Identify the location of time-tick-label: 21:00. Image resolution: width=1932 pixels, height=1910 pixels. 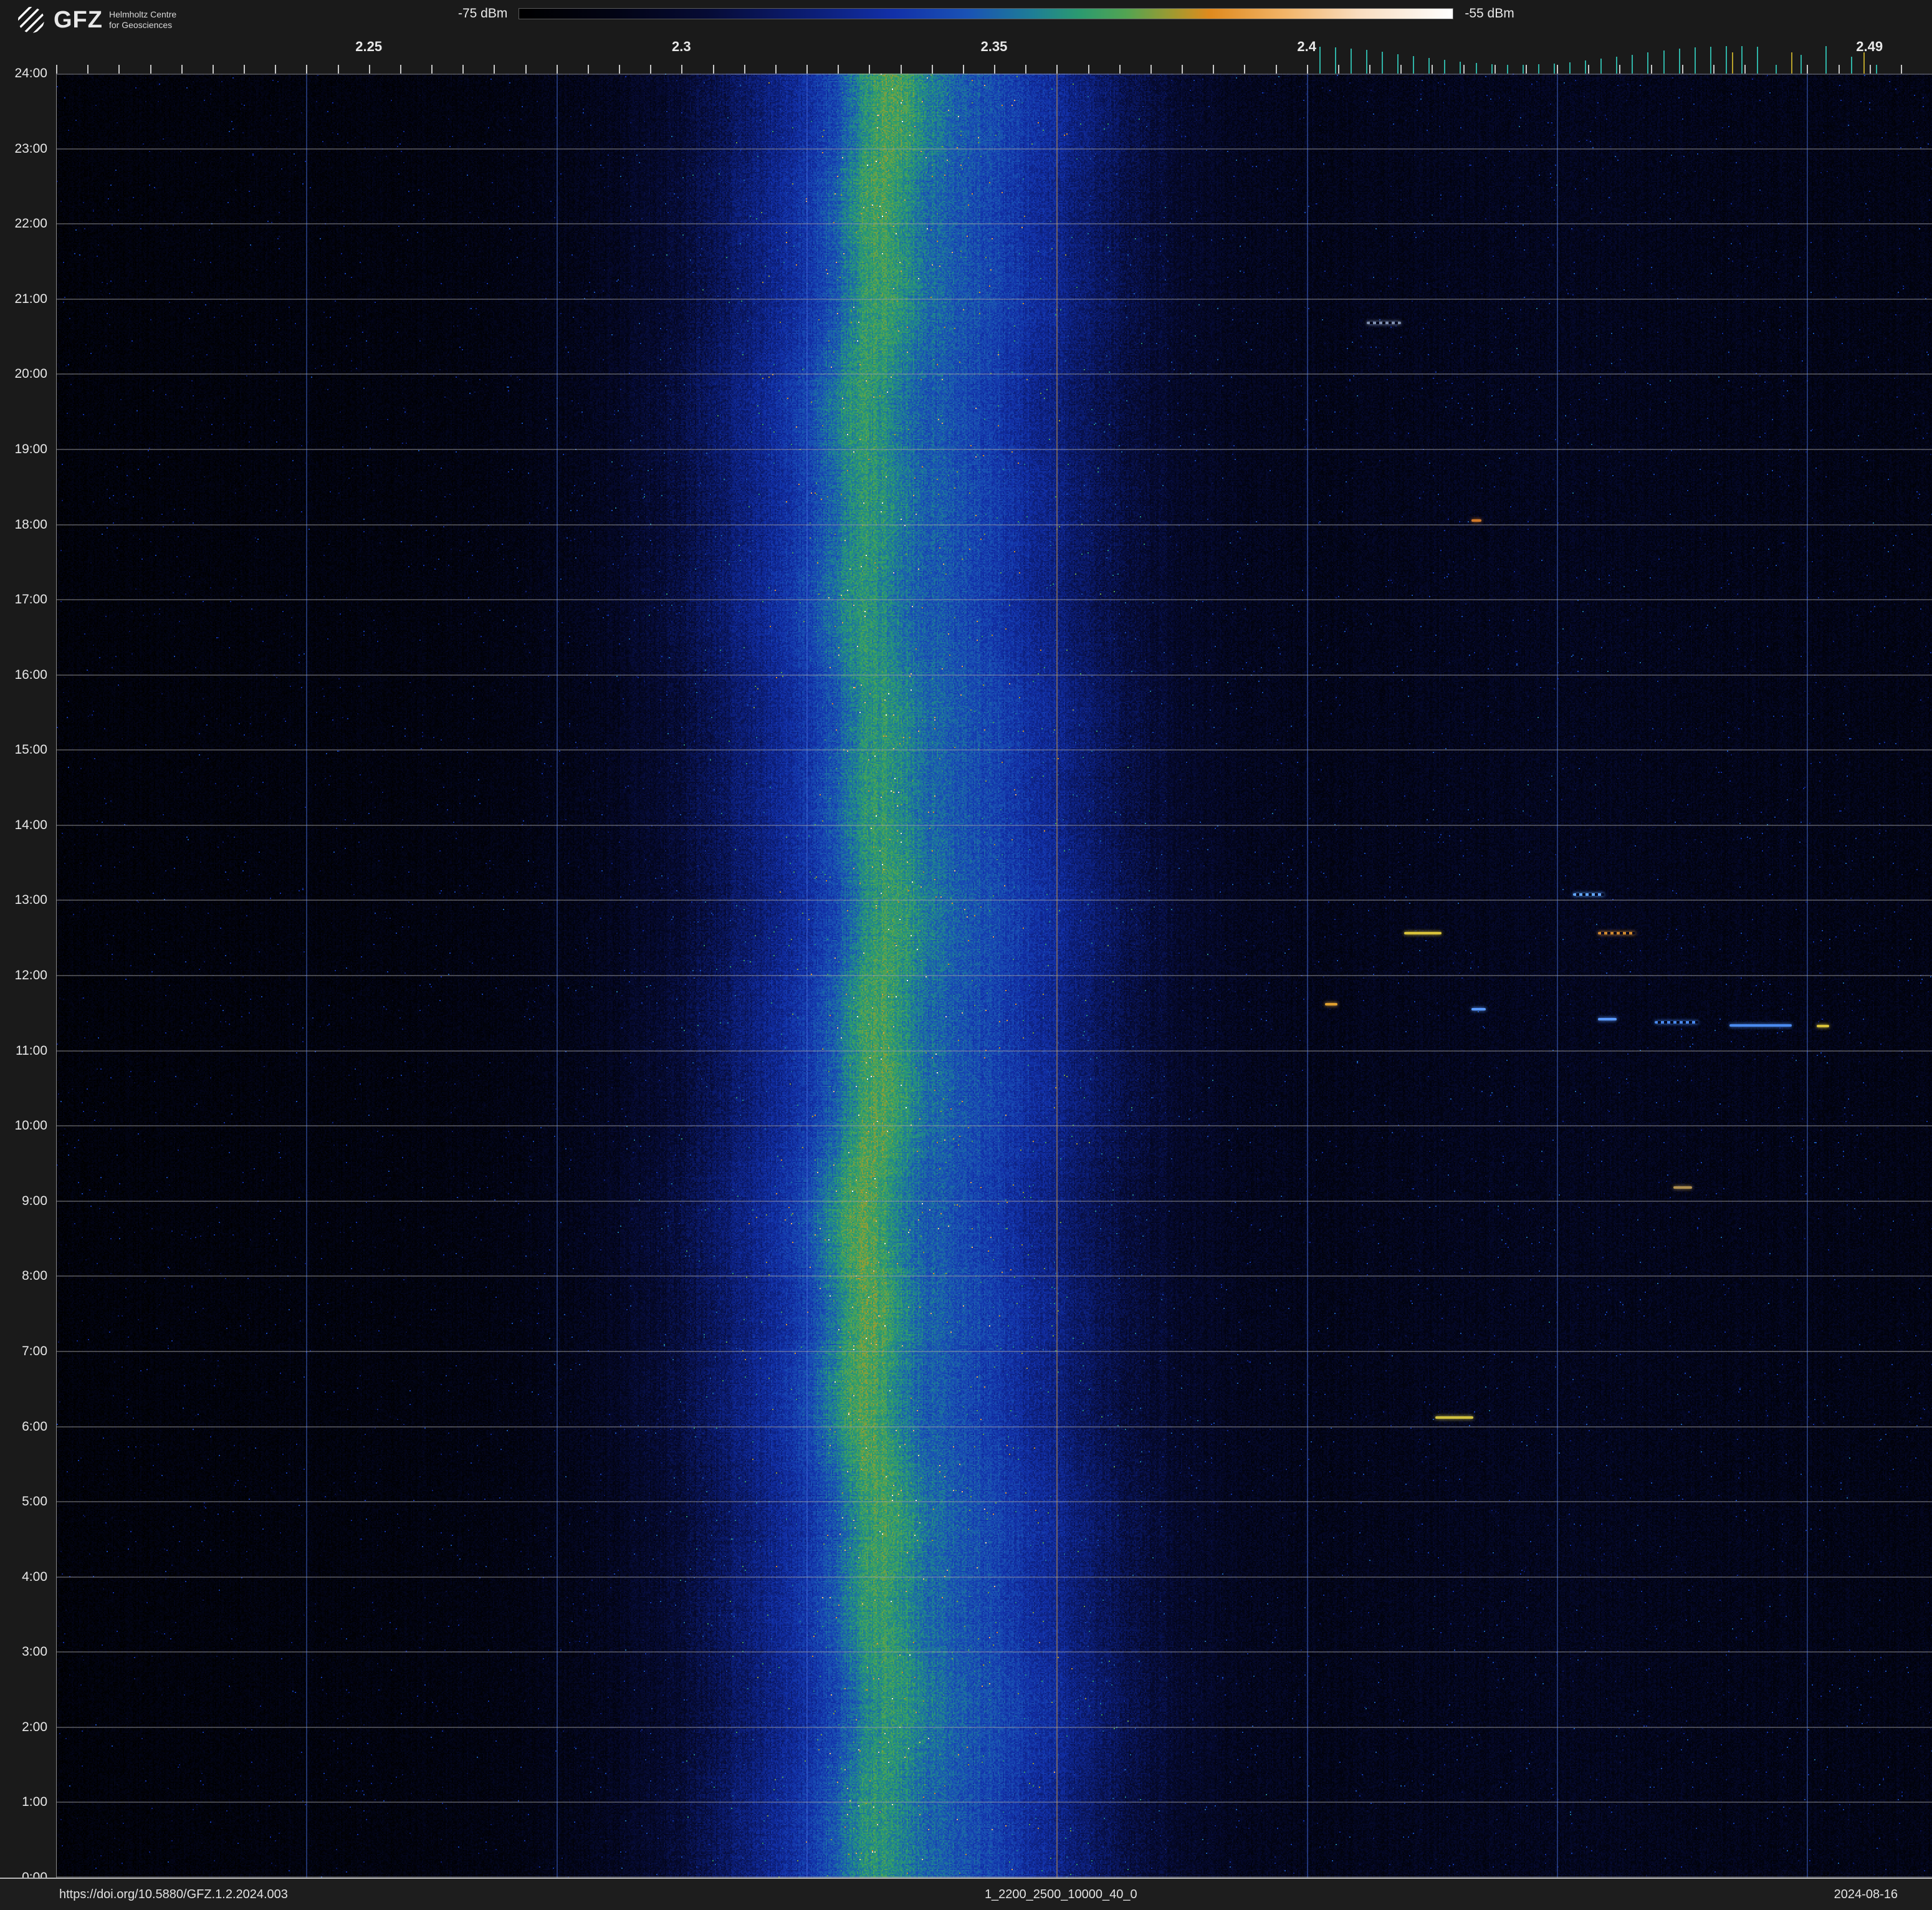
(30, 298).